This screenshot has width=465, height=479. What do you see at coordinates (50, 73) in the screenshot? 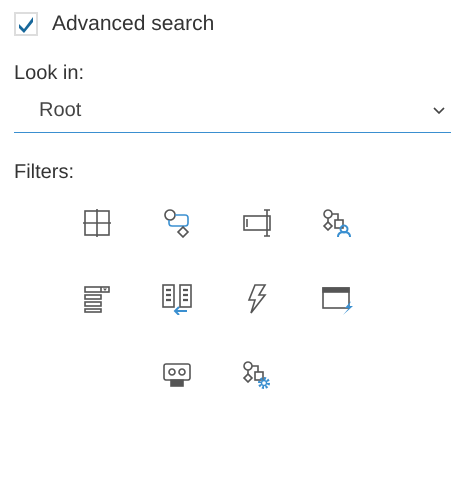
I see `look-in-label: Look in:` at bounding box center [50, 73].